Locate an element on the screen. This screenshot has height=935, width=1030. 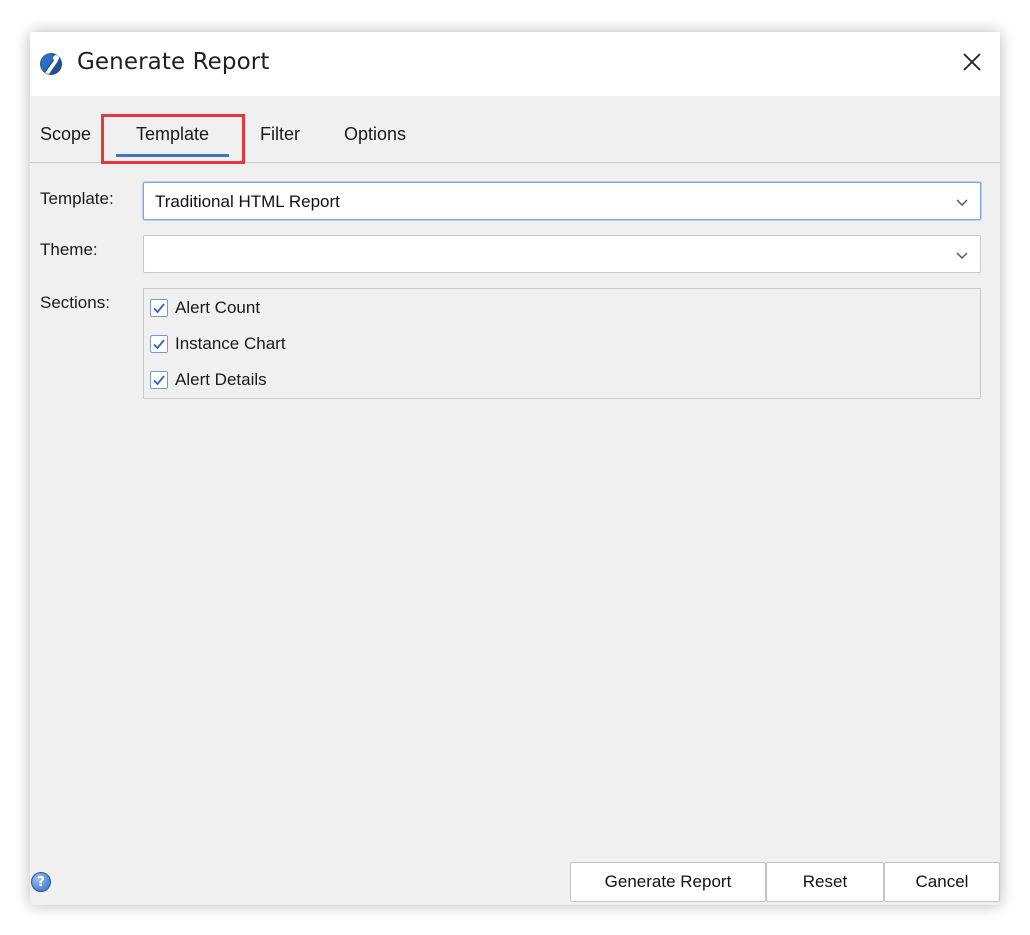
tab-options: Options is located at coordinates (375, 134).